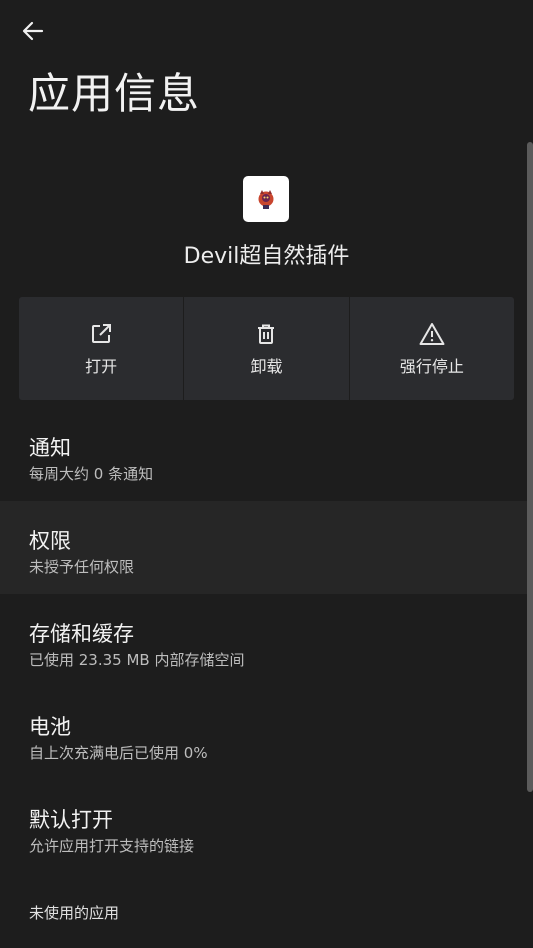 The width and height of the screenshot is (533, 948). What do you see at coordinates (137, 660) in the screenshot?
I see `setting-summary: 已使用 23.35 MB 内部存储空间` at bounding box center [137, 660].